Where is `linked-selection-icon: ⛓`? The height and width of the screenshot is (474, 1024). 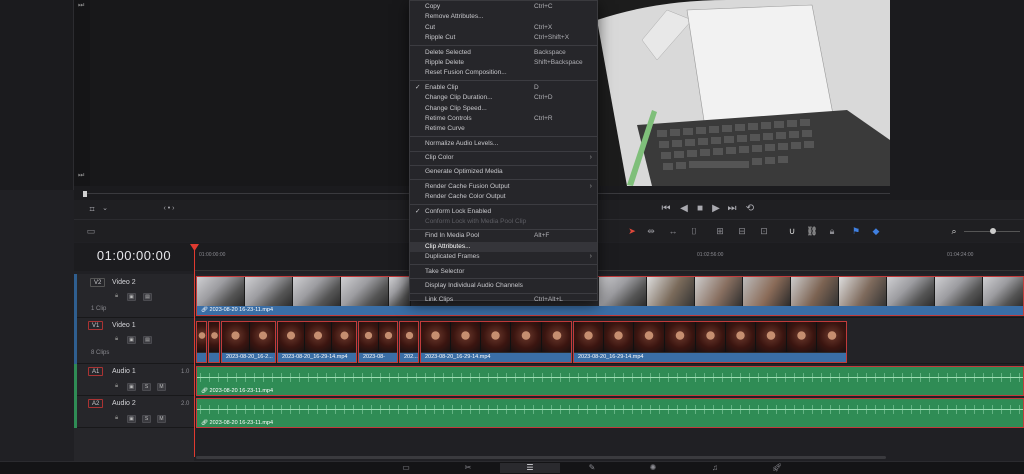
linked-selection-icon: ⛓ is located at coordinates (812, 231).